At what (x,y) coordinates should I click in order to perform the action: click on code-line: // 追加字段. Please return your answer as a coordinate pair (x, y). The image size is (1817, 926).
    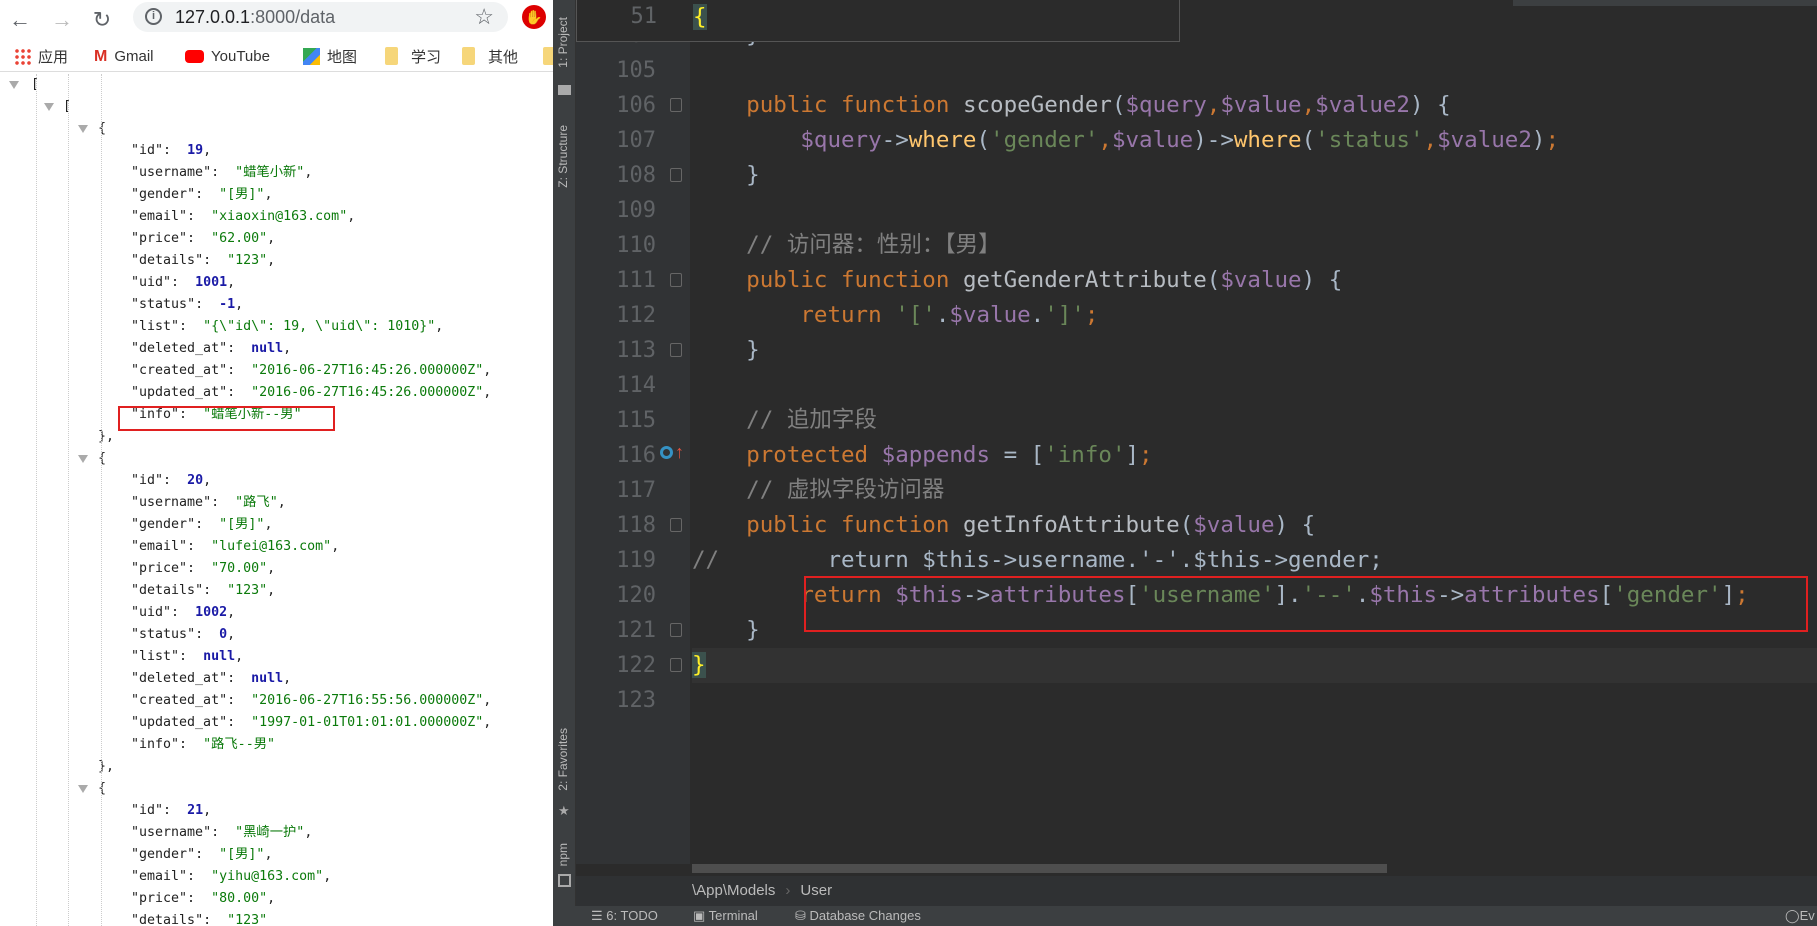
    Looking at the image, I should click on (1254, 420).